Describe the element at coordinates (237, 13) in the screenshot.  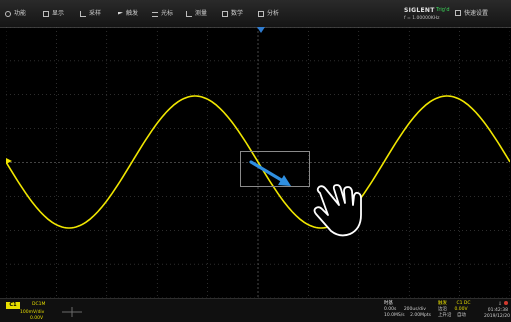
I see `menu-math-label: 数学` at that location.